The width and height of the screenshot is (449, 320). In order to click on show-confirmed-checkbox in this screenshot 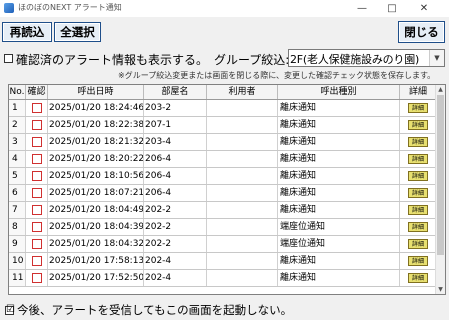, I will do `click(8, 58)`.